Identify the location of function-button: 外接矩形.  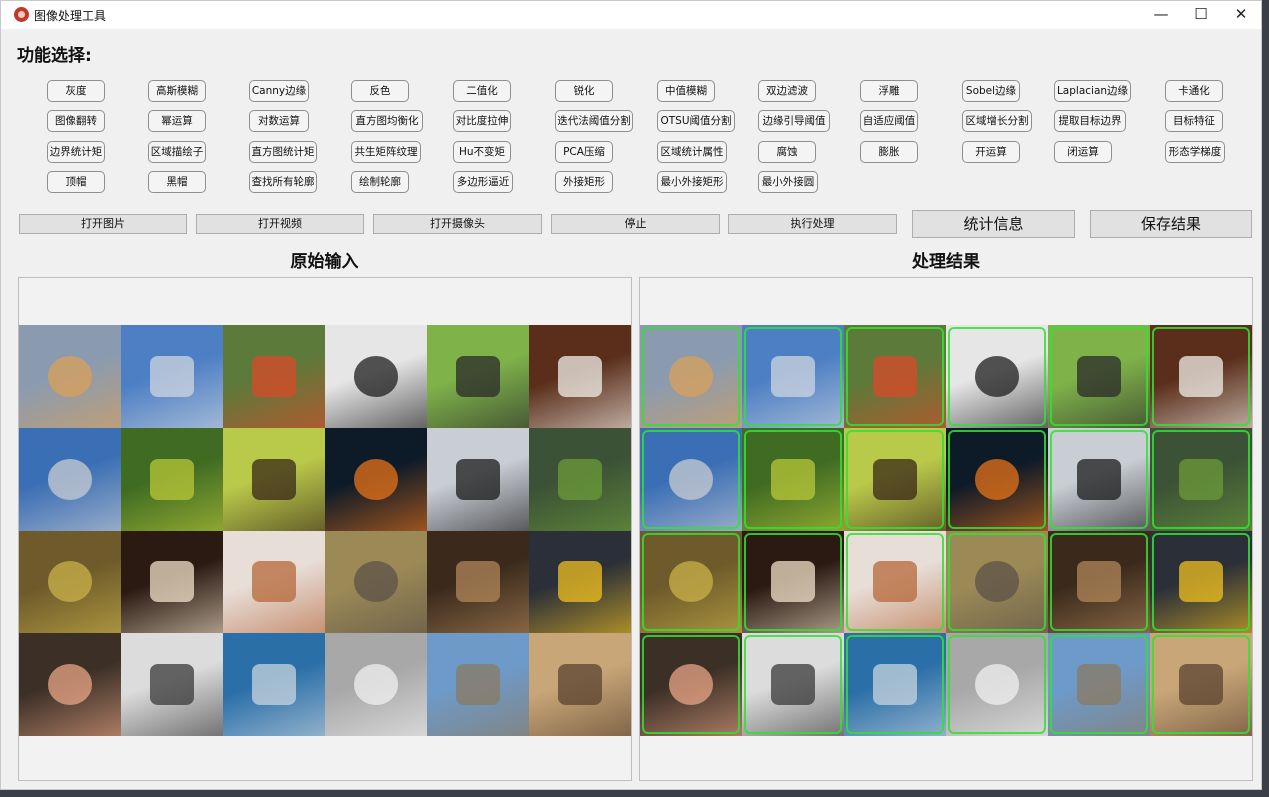
(584, 182).